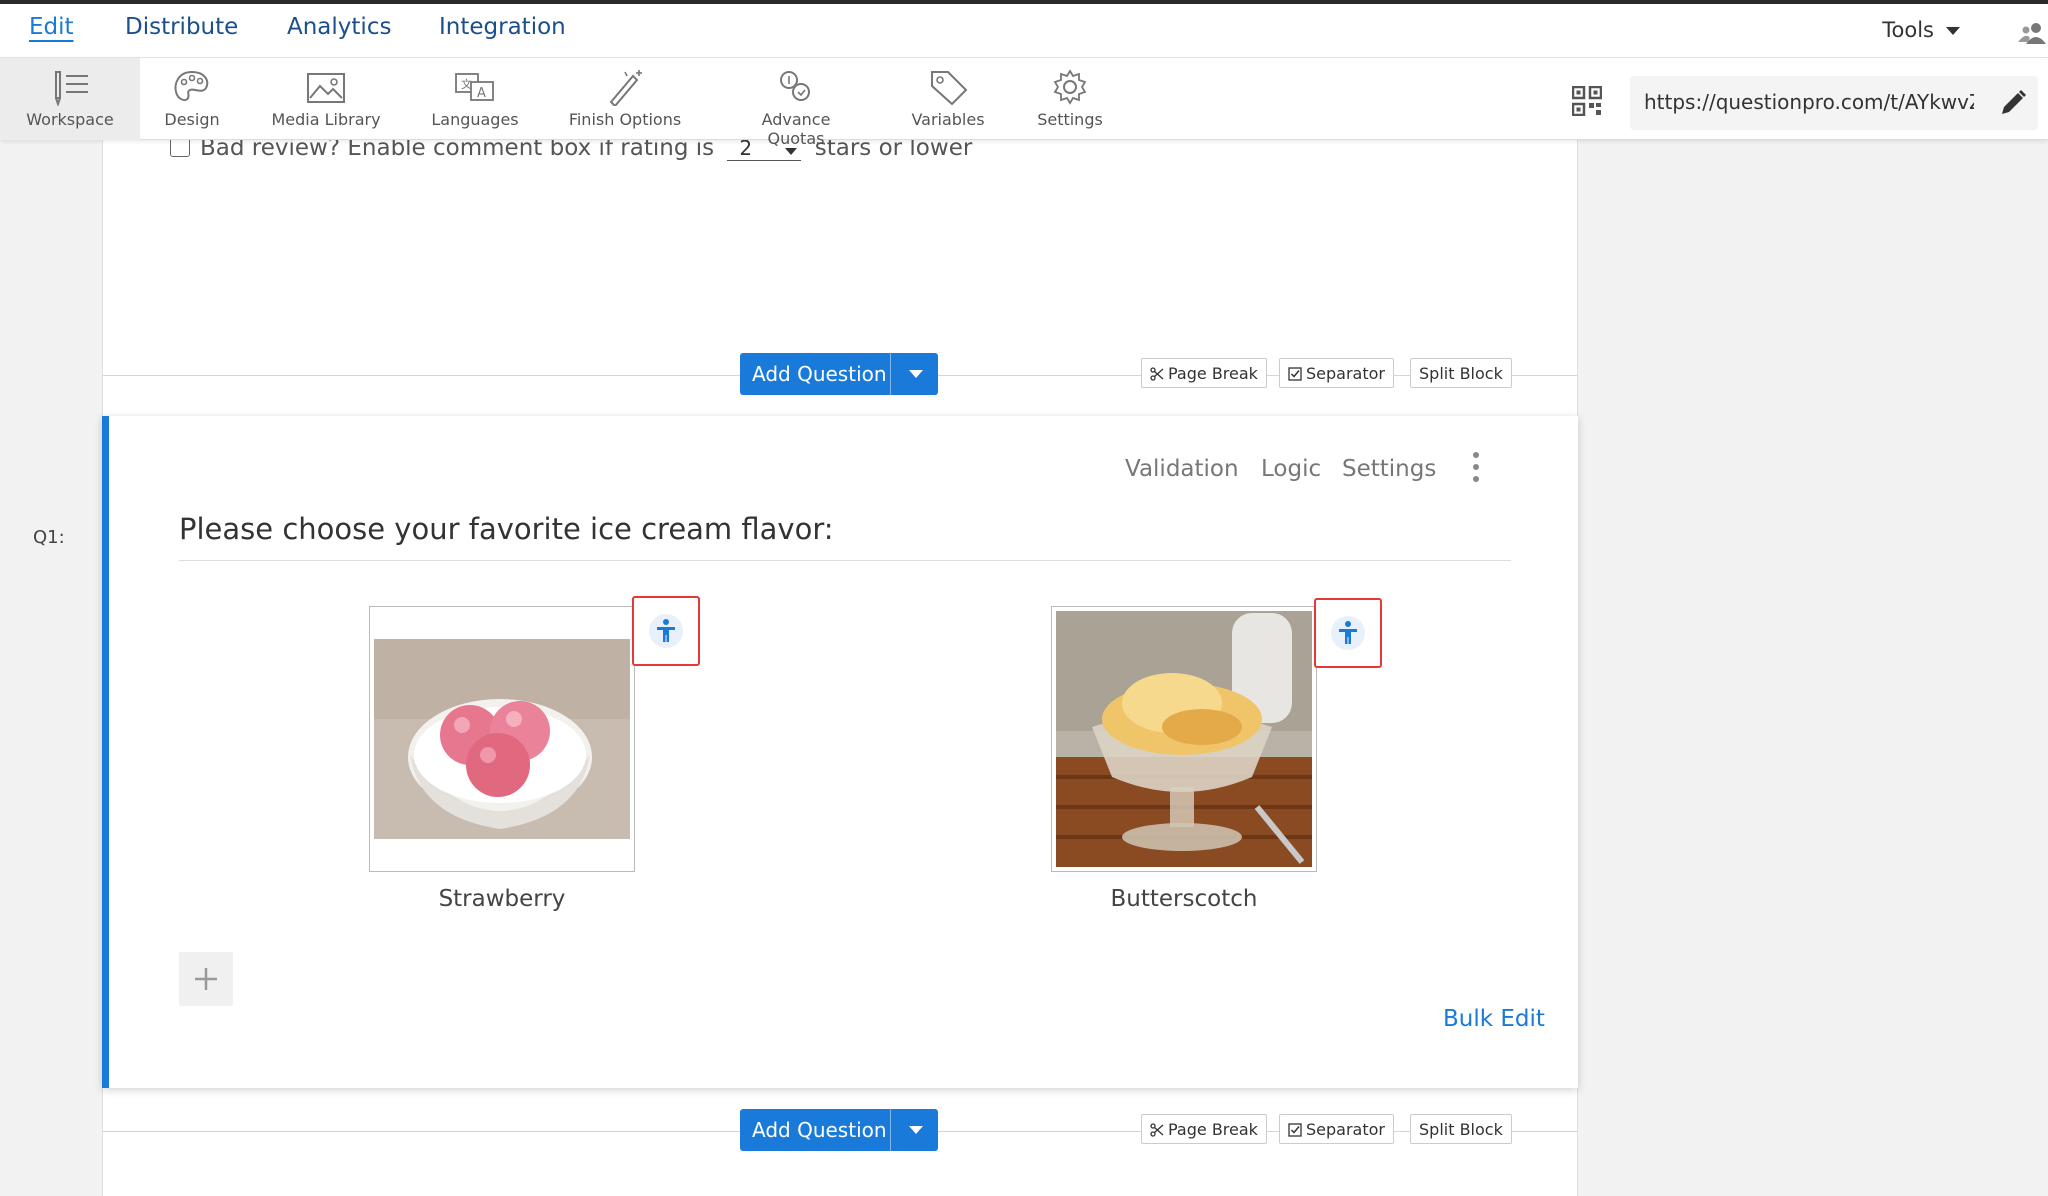 The width and height of the screenshot is (2048, 1196). Describe the element at coordinates (502, 27) in the screenshot. I see `nav-integration: Integration` at that location.